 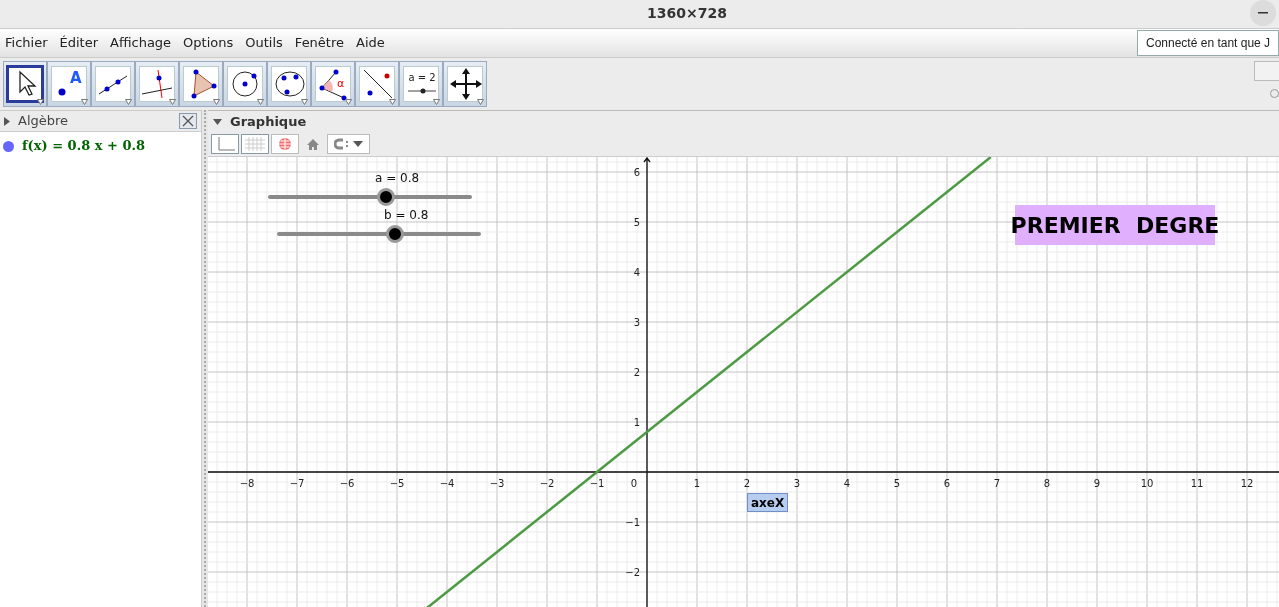 What do you see at coordinates (342, 144) in the screenshot?
I see `magnet-icon` at bounding box center [342, 144].